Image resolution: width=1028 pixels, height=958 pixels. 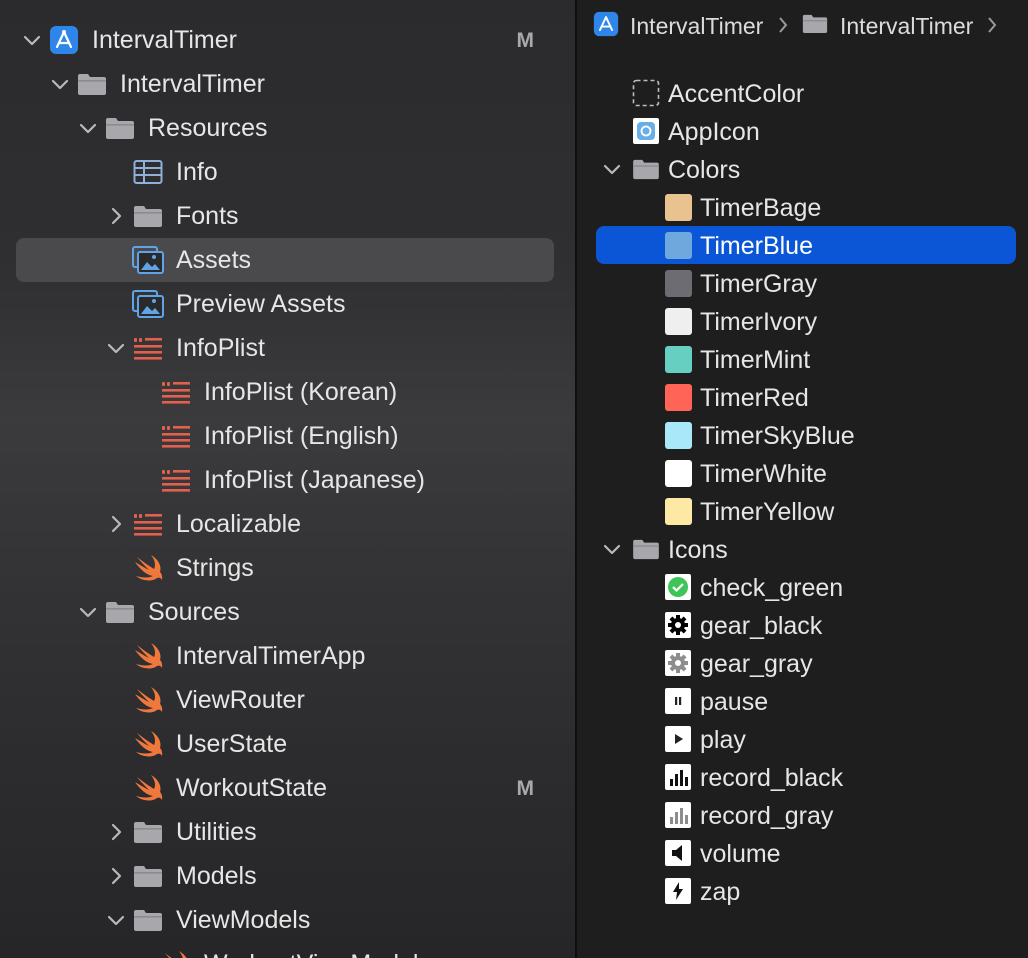 I want to click on record-black-icon, so click(x=678, y=777).